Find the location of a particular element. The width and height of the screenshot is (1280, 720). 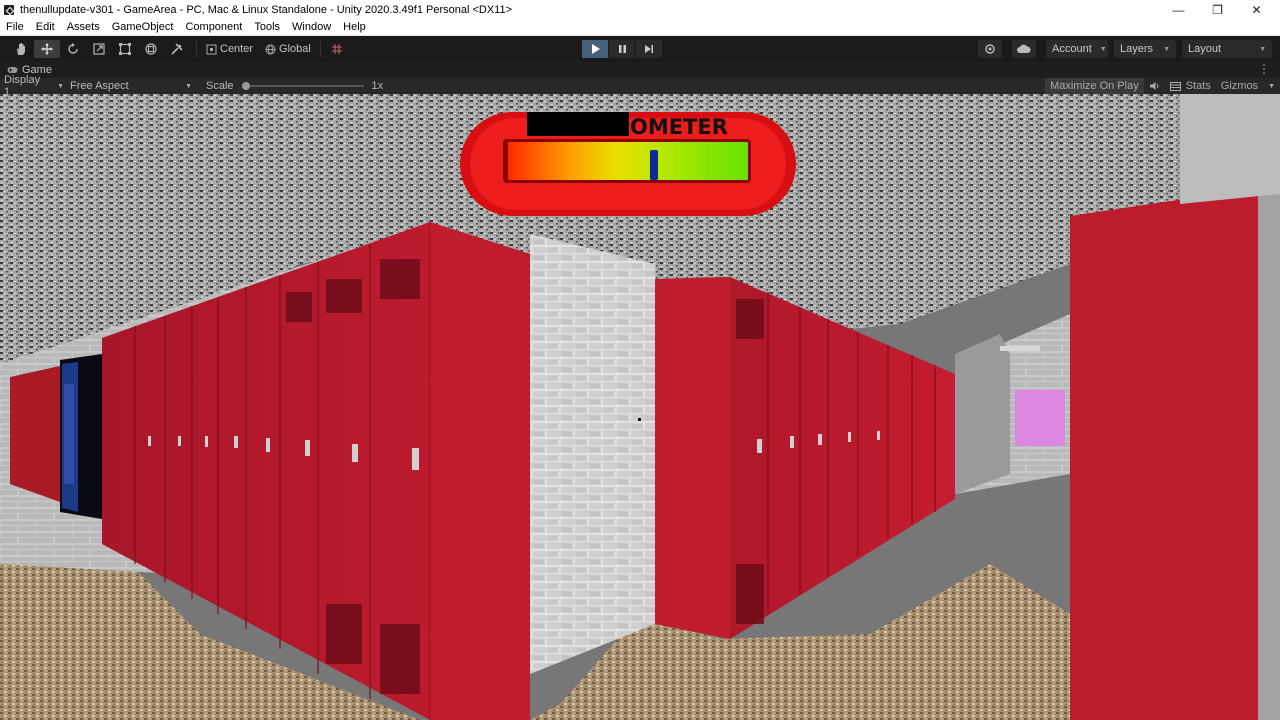

close-button: ✕ is located at coordinates (1256, 9).